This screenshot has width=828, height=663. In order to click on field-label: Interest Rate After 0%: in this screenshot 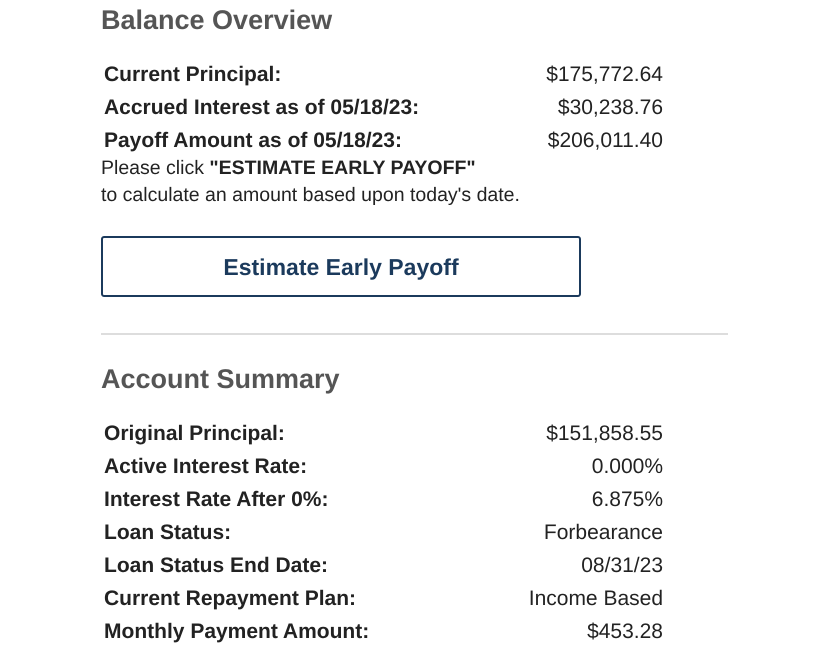, I will do `click(216, 499)`.